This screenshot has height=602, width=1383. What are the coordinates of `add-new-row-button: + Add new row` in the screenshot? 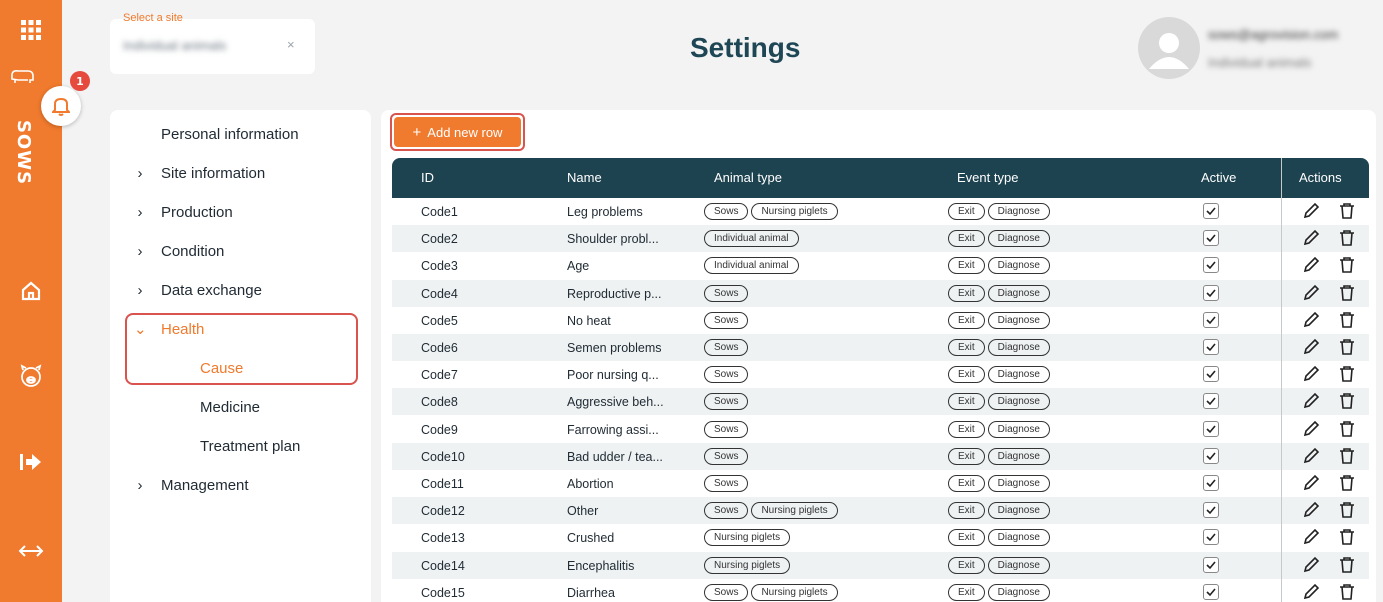 It's located at (457, 132).